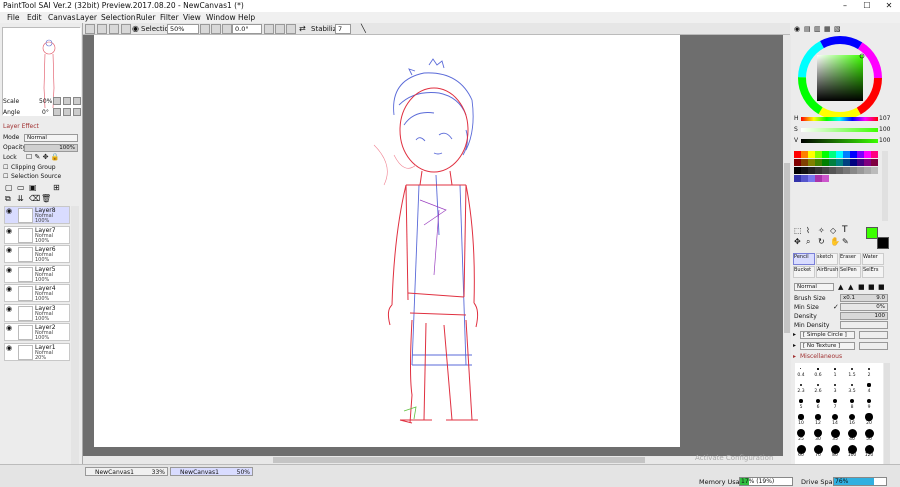 Image resolution: width=900 pixels, height=487 pixels. I want to click on menu-layer: Layer, so click(86, 17).